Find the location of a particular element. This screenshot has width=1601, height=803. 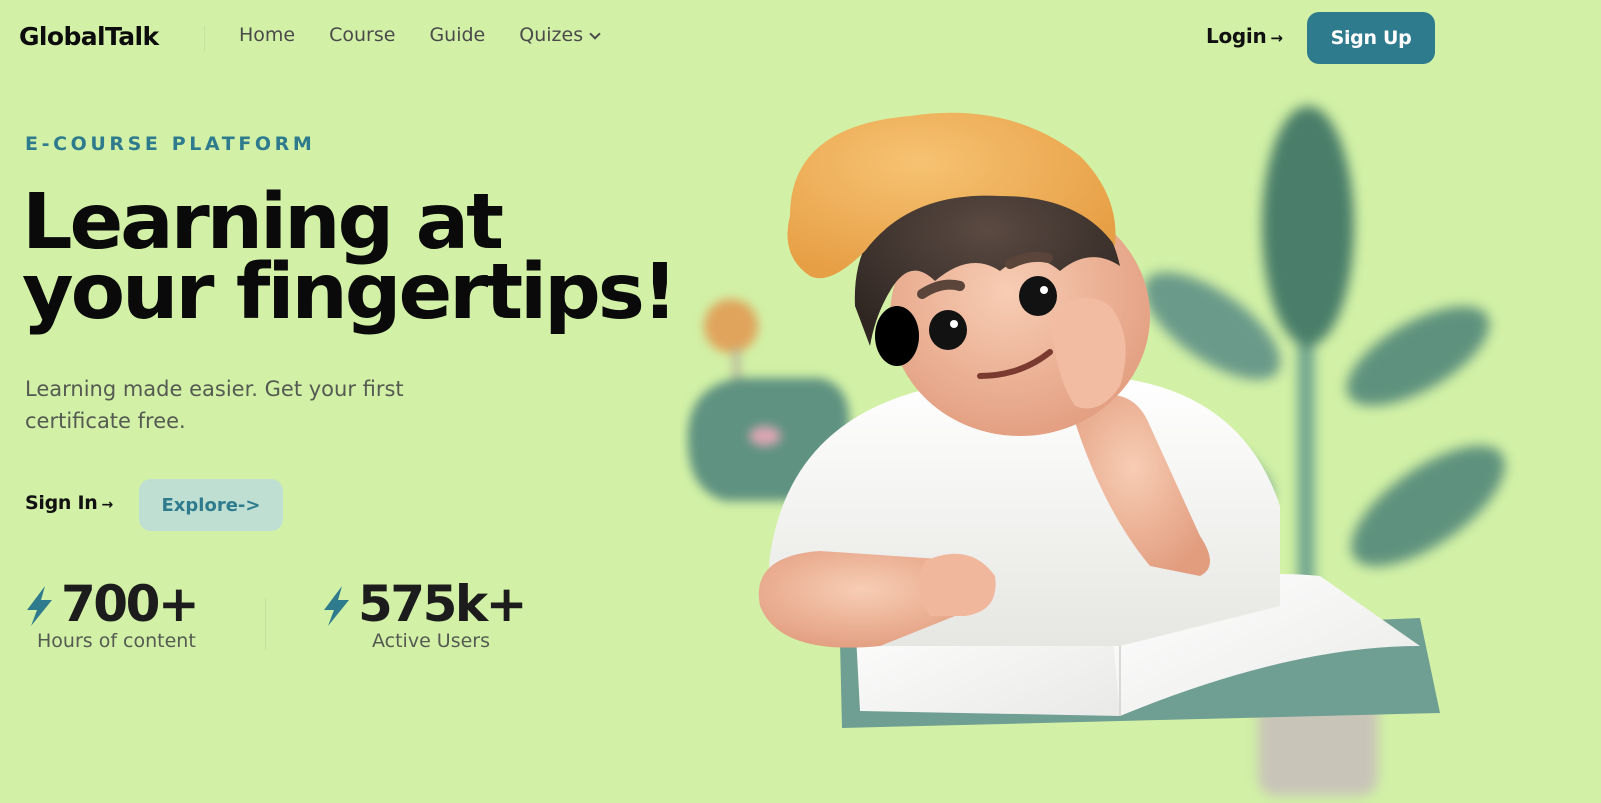

nav-divider is located at coordinates (204, 39).